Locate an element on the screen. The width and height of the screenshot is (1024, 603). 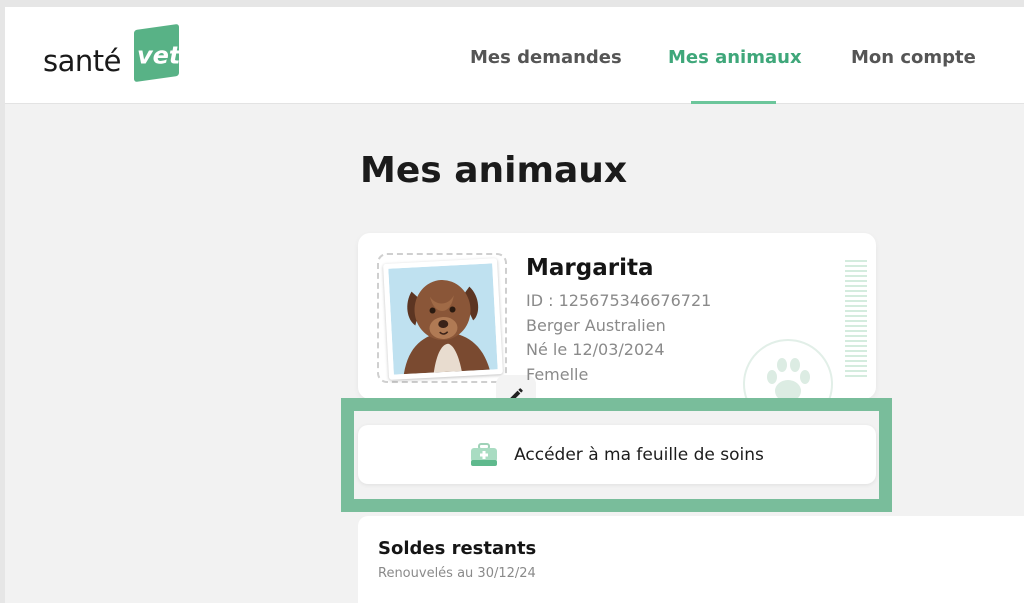
pet-name: Margarita is located at coordinates (590, 268).